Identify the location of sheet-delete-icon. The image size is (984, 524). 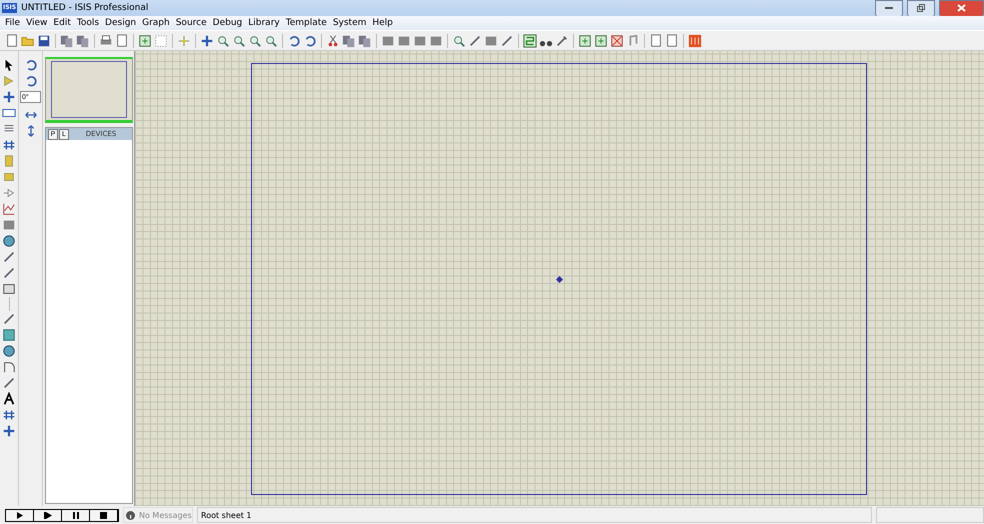
(617, 40).